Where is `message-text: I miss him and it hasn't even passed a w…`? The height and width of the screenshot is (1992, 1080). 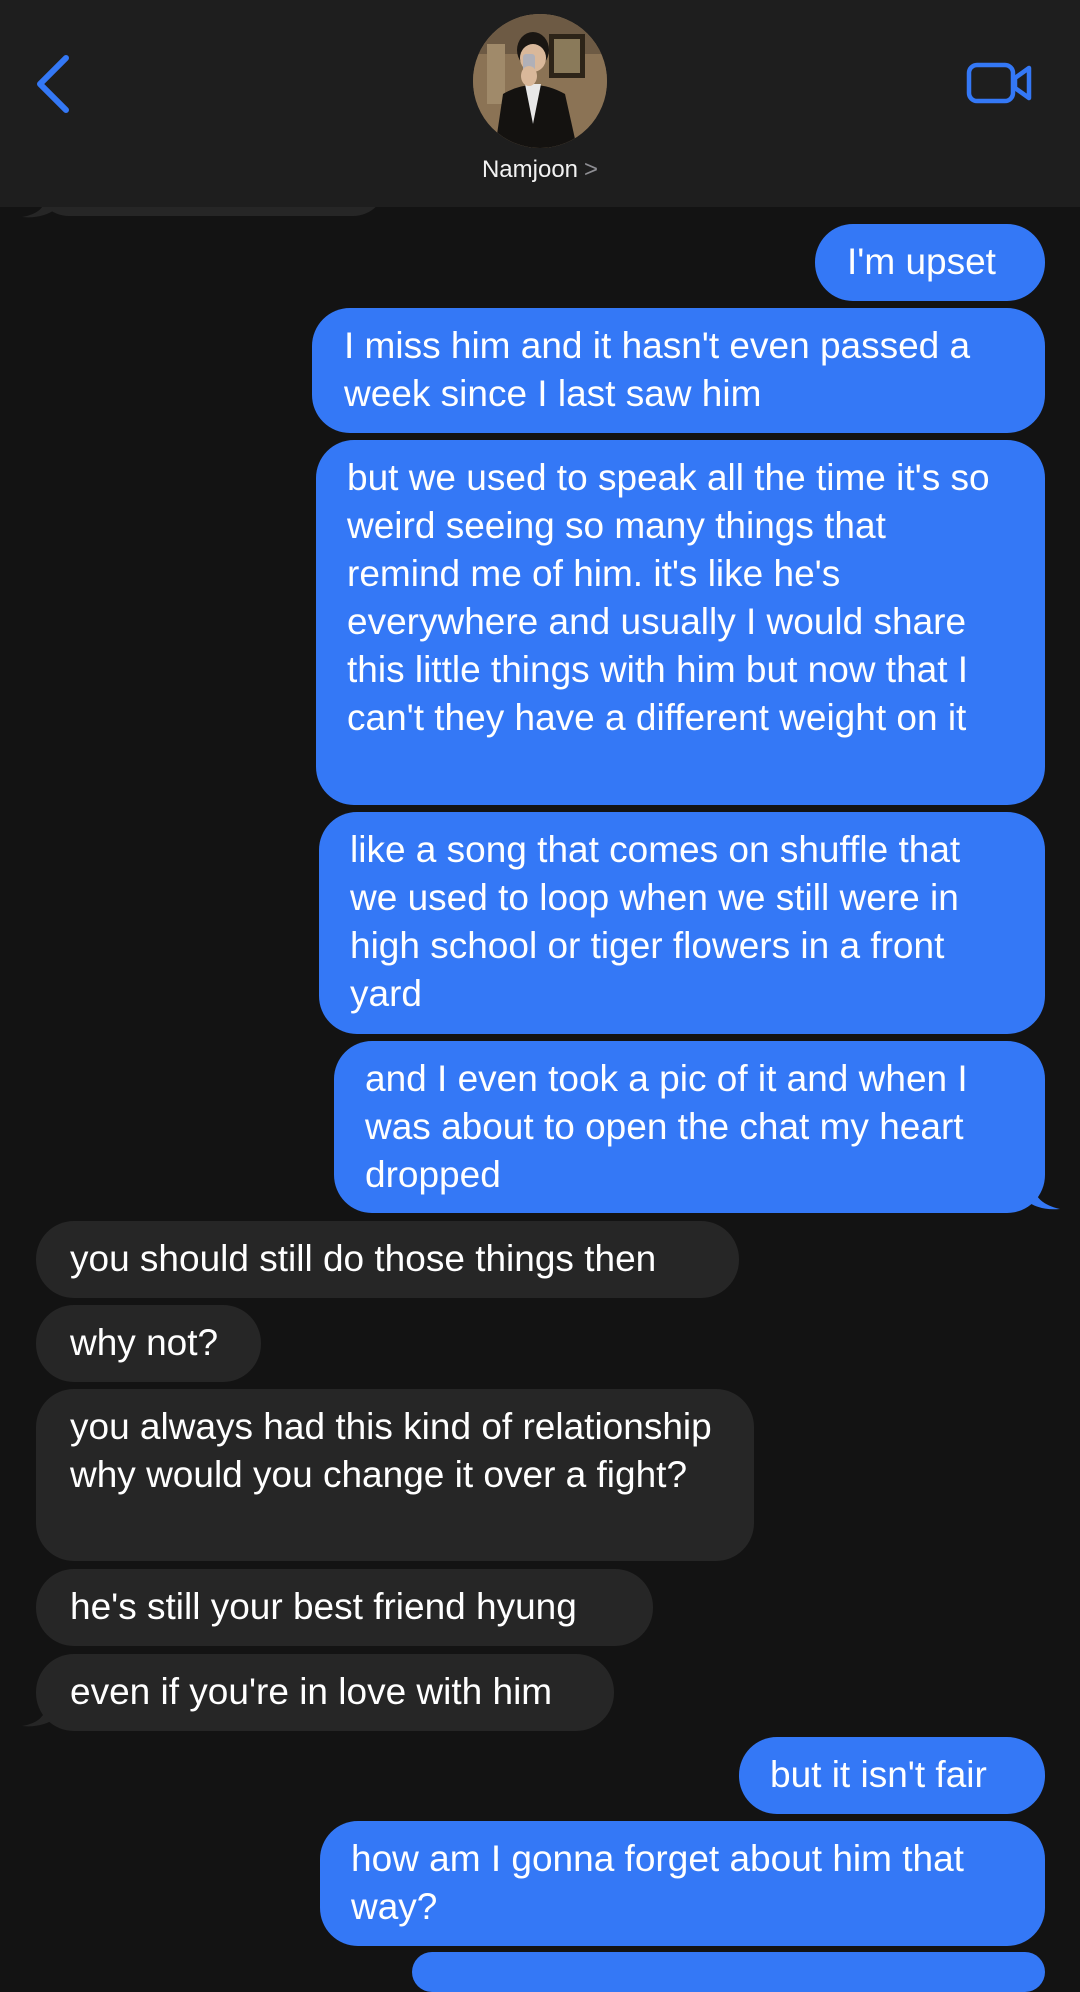 message-text: I miss him and it hasn't even passed a w… is located at coordinates (657, 369).